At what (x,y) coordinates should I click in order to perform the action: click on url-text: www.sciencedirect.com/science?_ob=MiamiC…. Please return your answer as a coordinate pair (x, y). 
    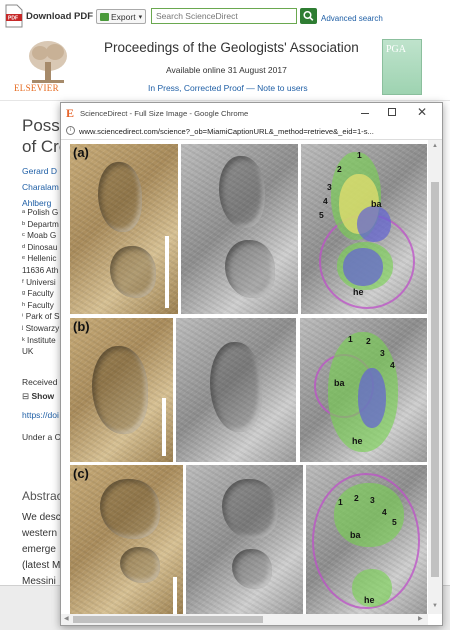
    Looking at the image, I should click on (258, 131).